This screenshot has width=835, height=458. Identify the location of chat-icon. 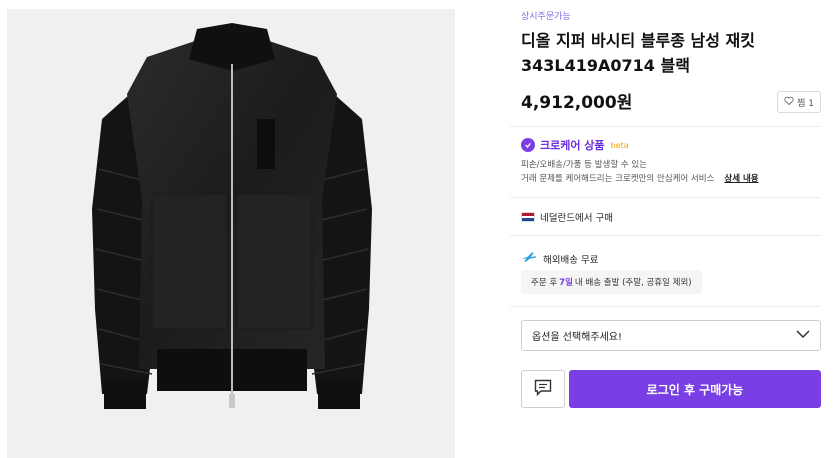
(543, 389).